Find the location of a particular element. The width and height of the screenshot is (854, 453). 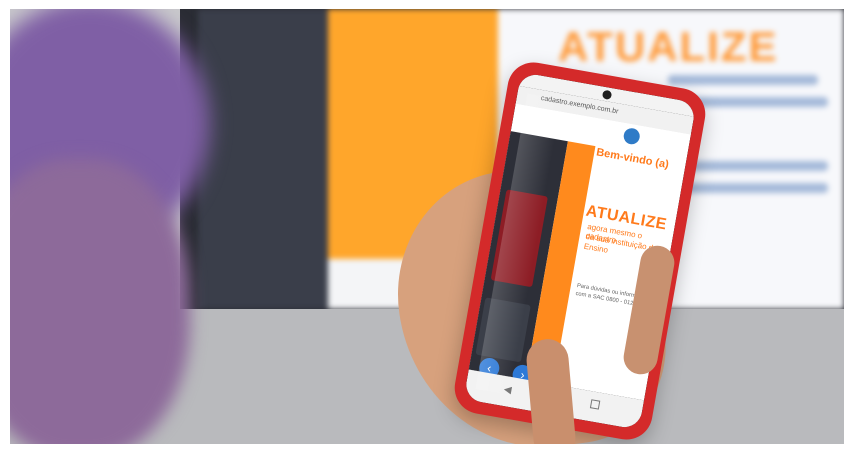

recent-apps-icon is located at coordinates (595, 404).